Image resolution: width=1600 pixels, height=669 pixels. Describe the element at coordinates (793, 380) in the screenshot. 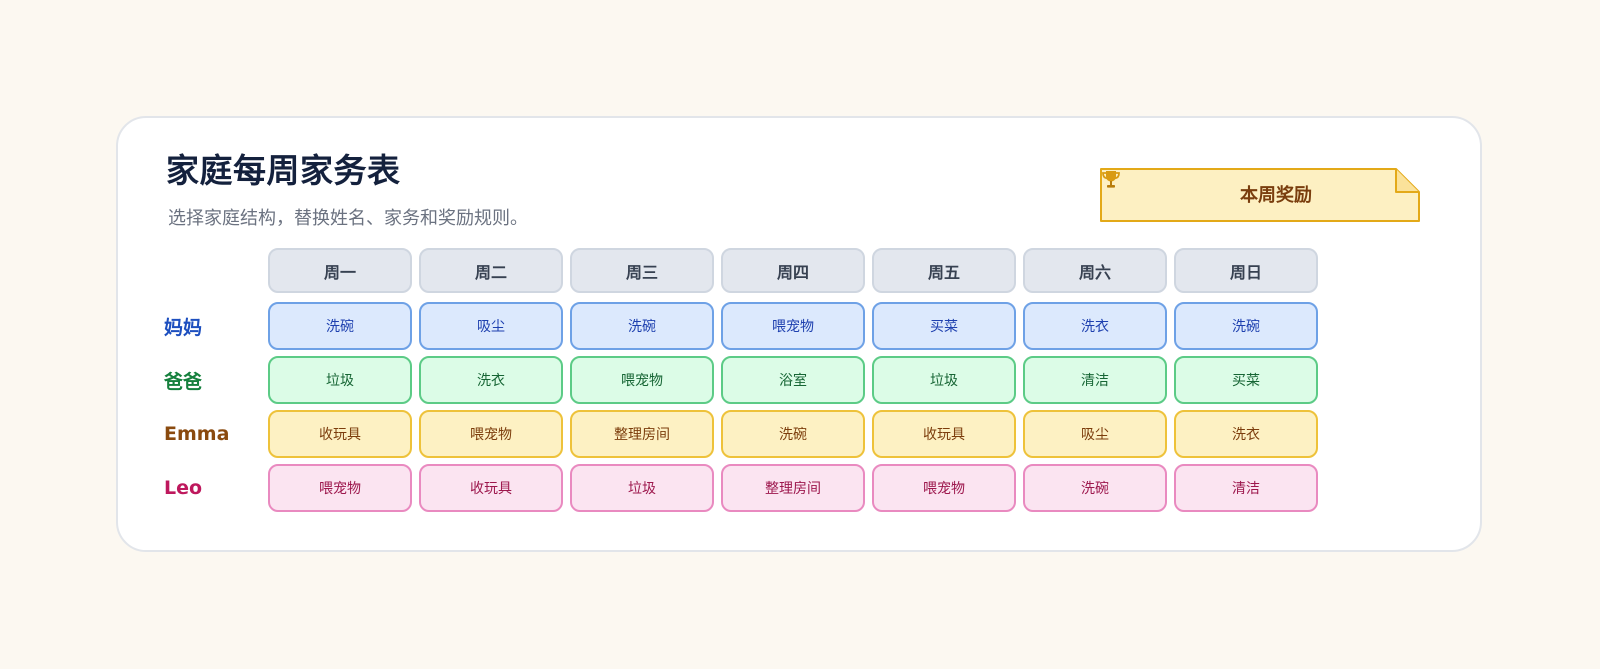

I see `chore-cell: 浴室` at that location.